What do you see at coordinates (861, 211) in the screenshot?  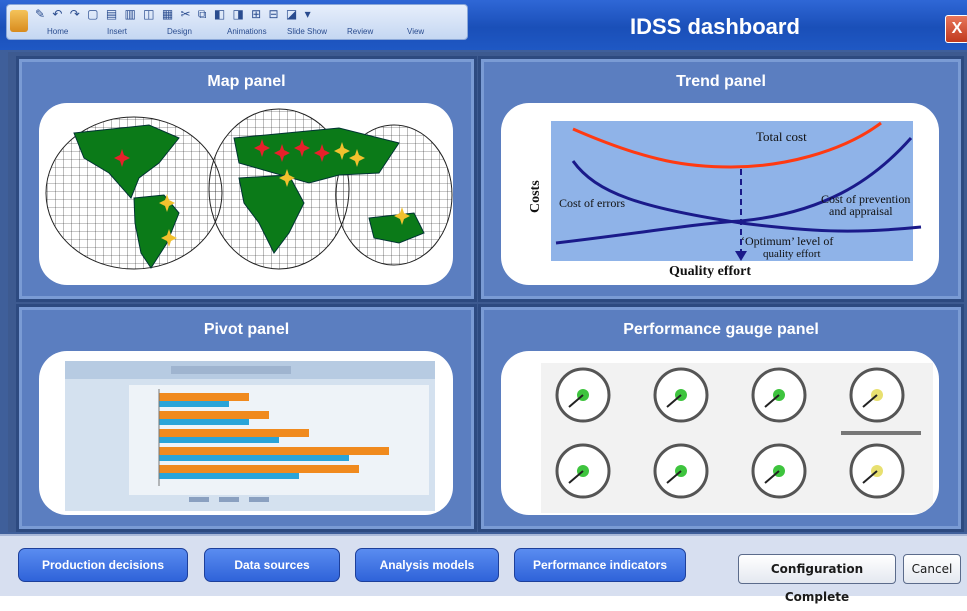 I see `prevention-label-line2: and appraisal` at bounding box center [861, 211].